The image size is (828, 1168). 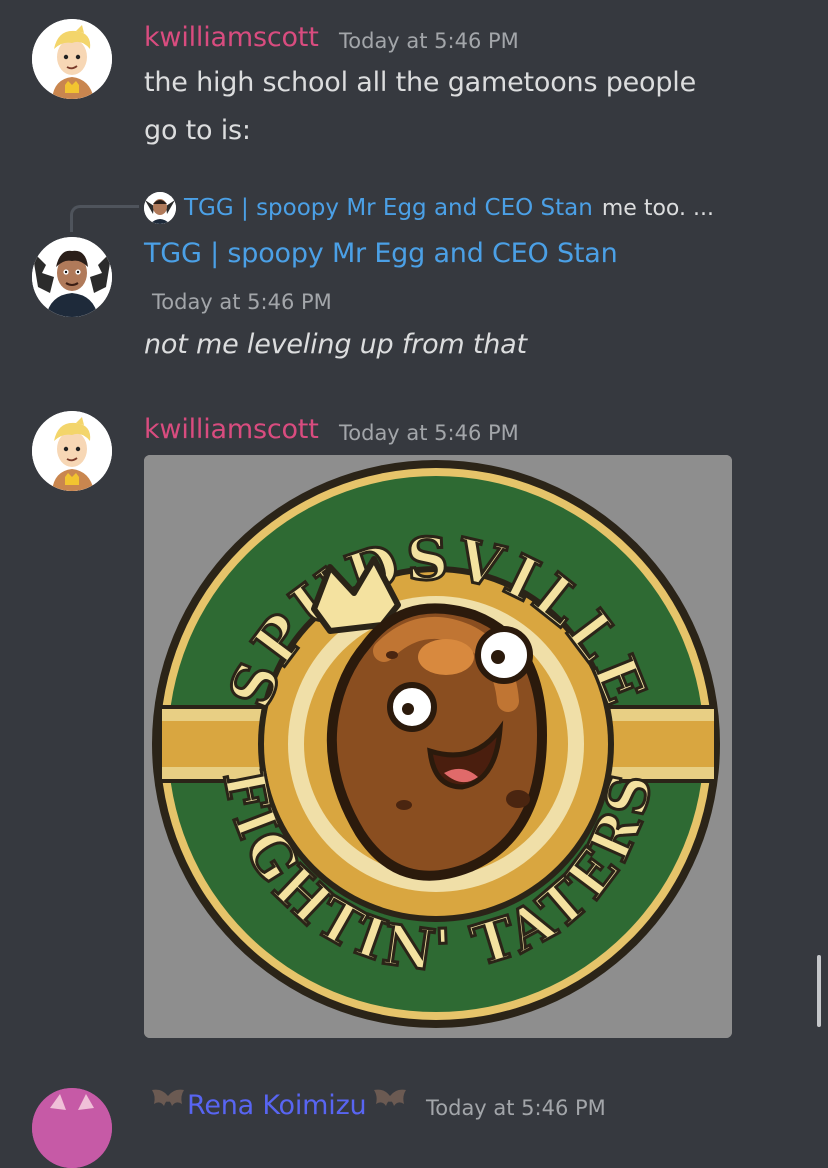 What do you see at coordinates (420, 82) in the screenshot?
I see `message-1-line-1: the high school all the gametoons people` at bounding box center [420, 82].